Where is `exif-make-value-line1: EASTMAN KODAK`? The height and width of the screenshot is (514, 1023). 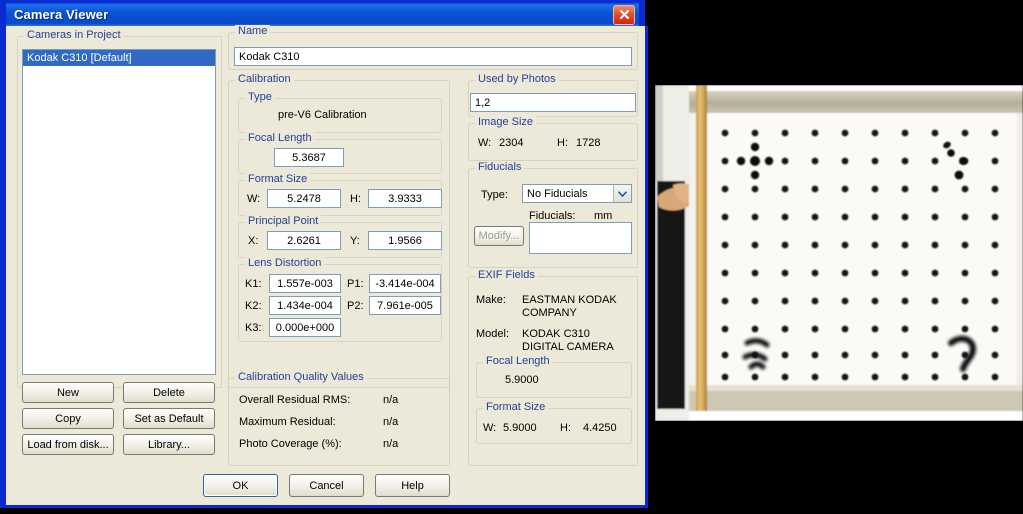 exif-make-value-line1: EASTMAN KODAK is located at coordinates (569, 300).